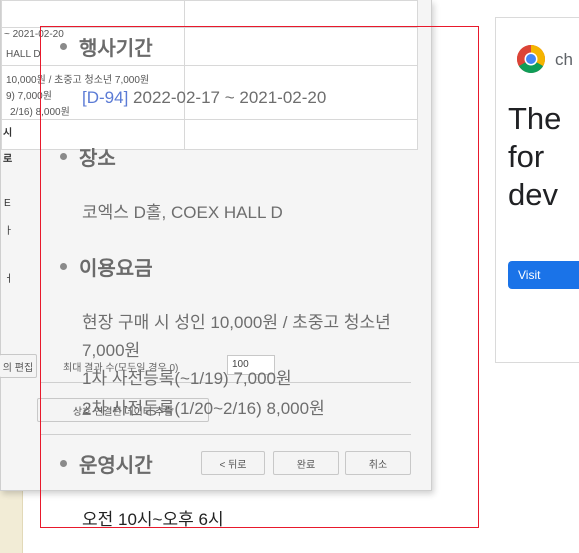  Describe the element at coordinates (78, 80) in the screenshot. I see `table-cell-fee: 10,000원 / 초중고 청소년 7,000원` at that location.